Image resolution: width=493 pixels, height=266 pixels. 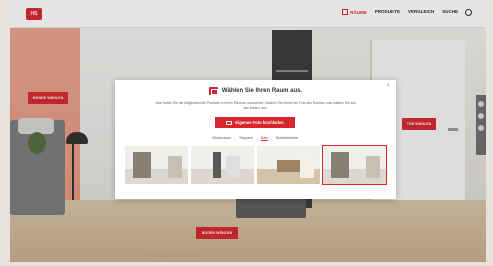 I want to click on upload-photo-button: Eigenes Foto hochladen, so click(x=255, y=122).